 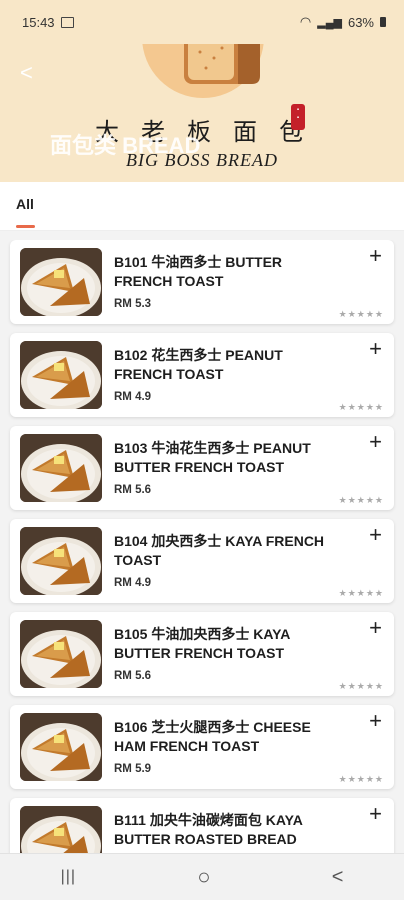 I want to click on recents-button: |||, so click(x=68, y=877).